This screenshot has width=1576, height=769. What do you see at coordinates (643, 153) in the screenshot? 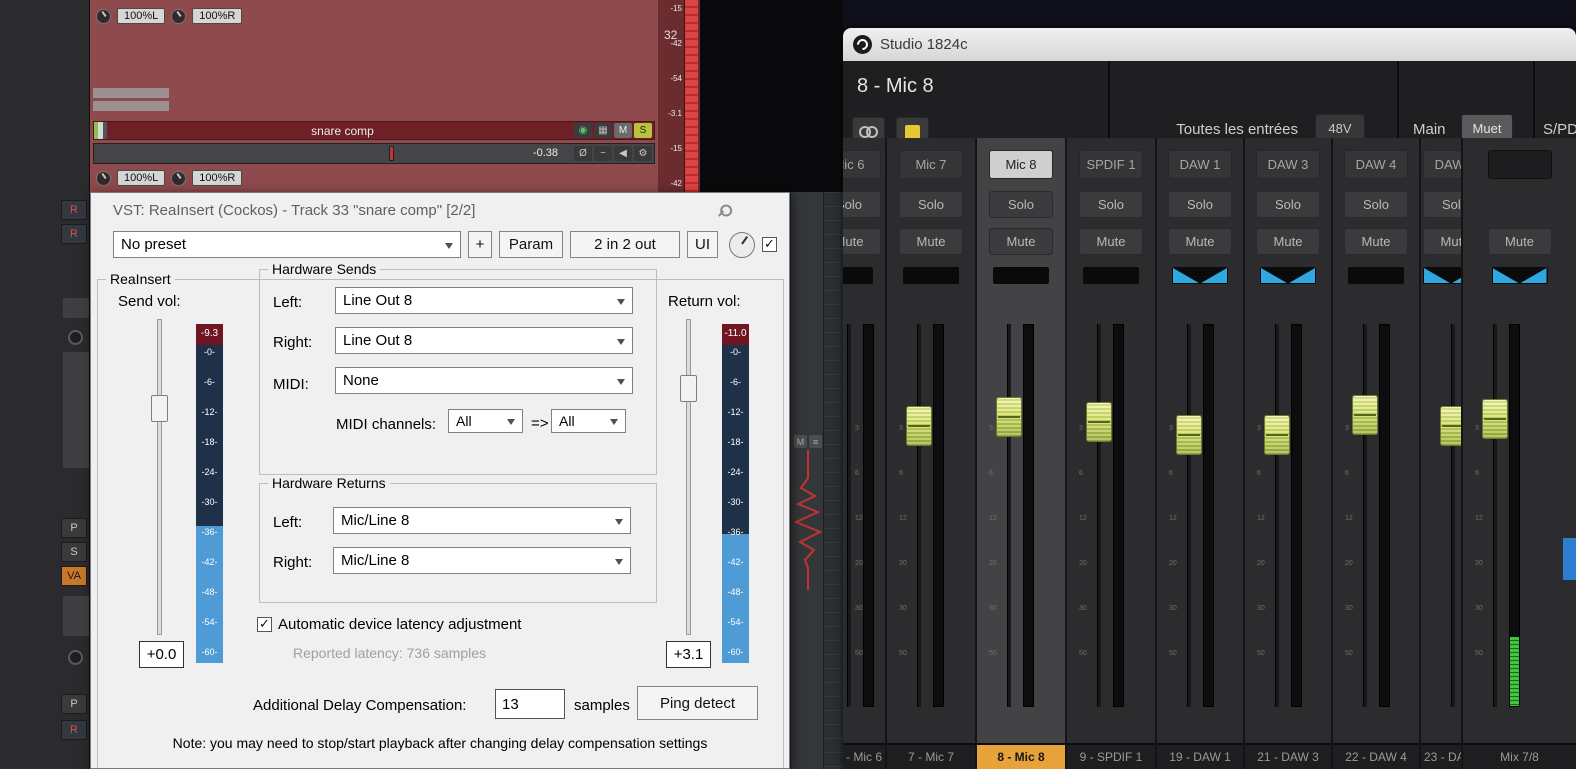
I see `gear-icon: ⚙` at bounding box center [643, 153].